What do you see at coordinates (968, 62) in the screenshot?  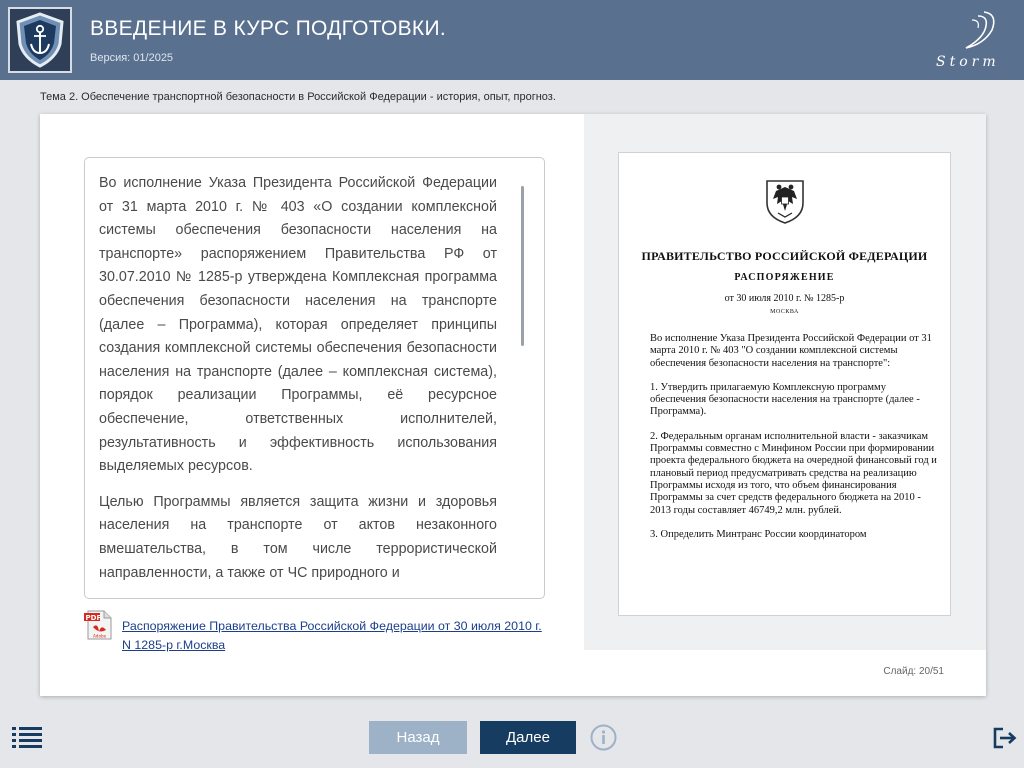 I see `brand-text: Storm` at bounding box center [968, 62].